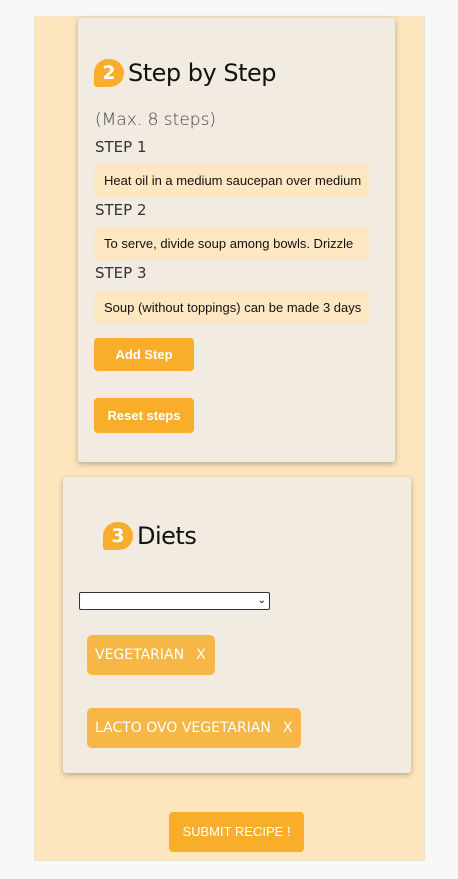 The image size is (458, 879). Describe the element at coordinates (144, 415) in the screenshot. I see `reset-steps-button: Reset steps` at that location.